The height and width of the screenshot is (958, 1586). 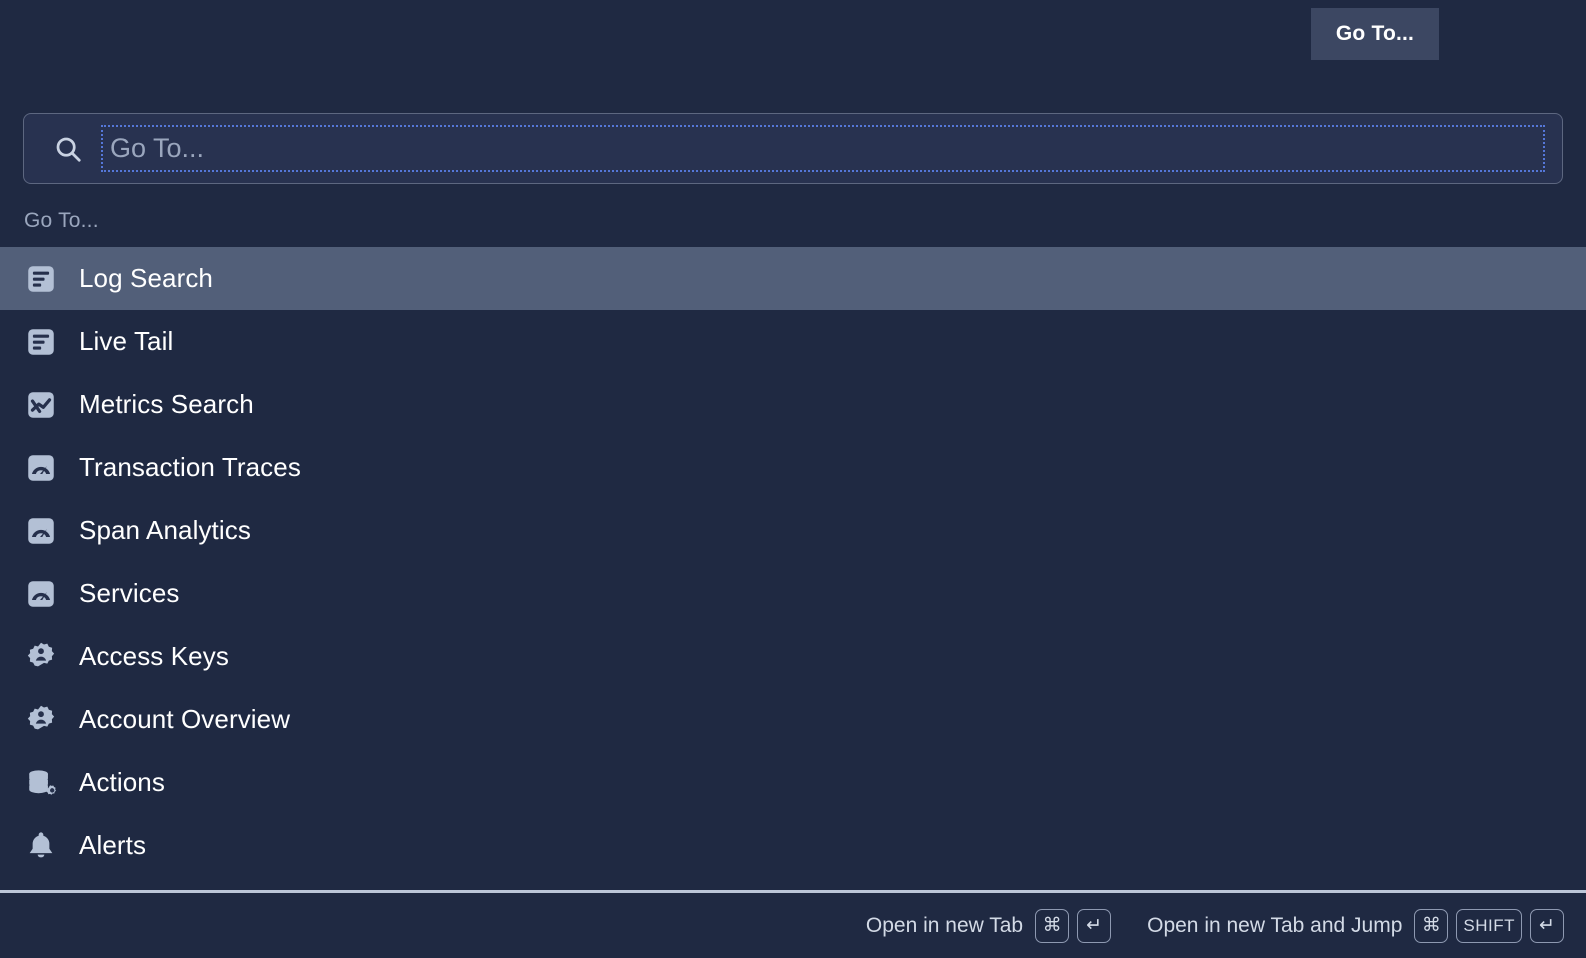 What do you see at coordinates (793, 782) in the screenshot?
I see `result-row-actions: Actions` at bounding box center [793, 782].